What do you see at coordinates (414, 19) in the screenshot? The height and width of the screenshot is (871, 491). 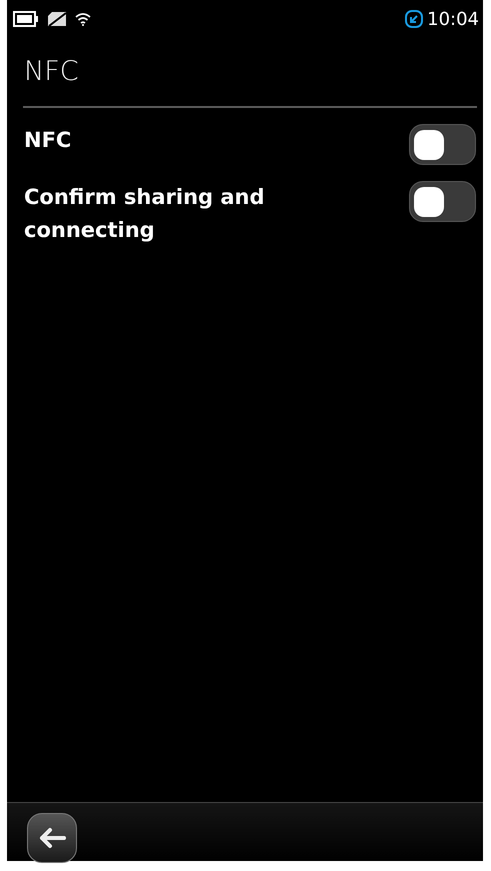 I see `connection-icon` at bounding box center [414, 19].